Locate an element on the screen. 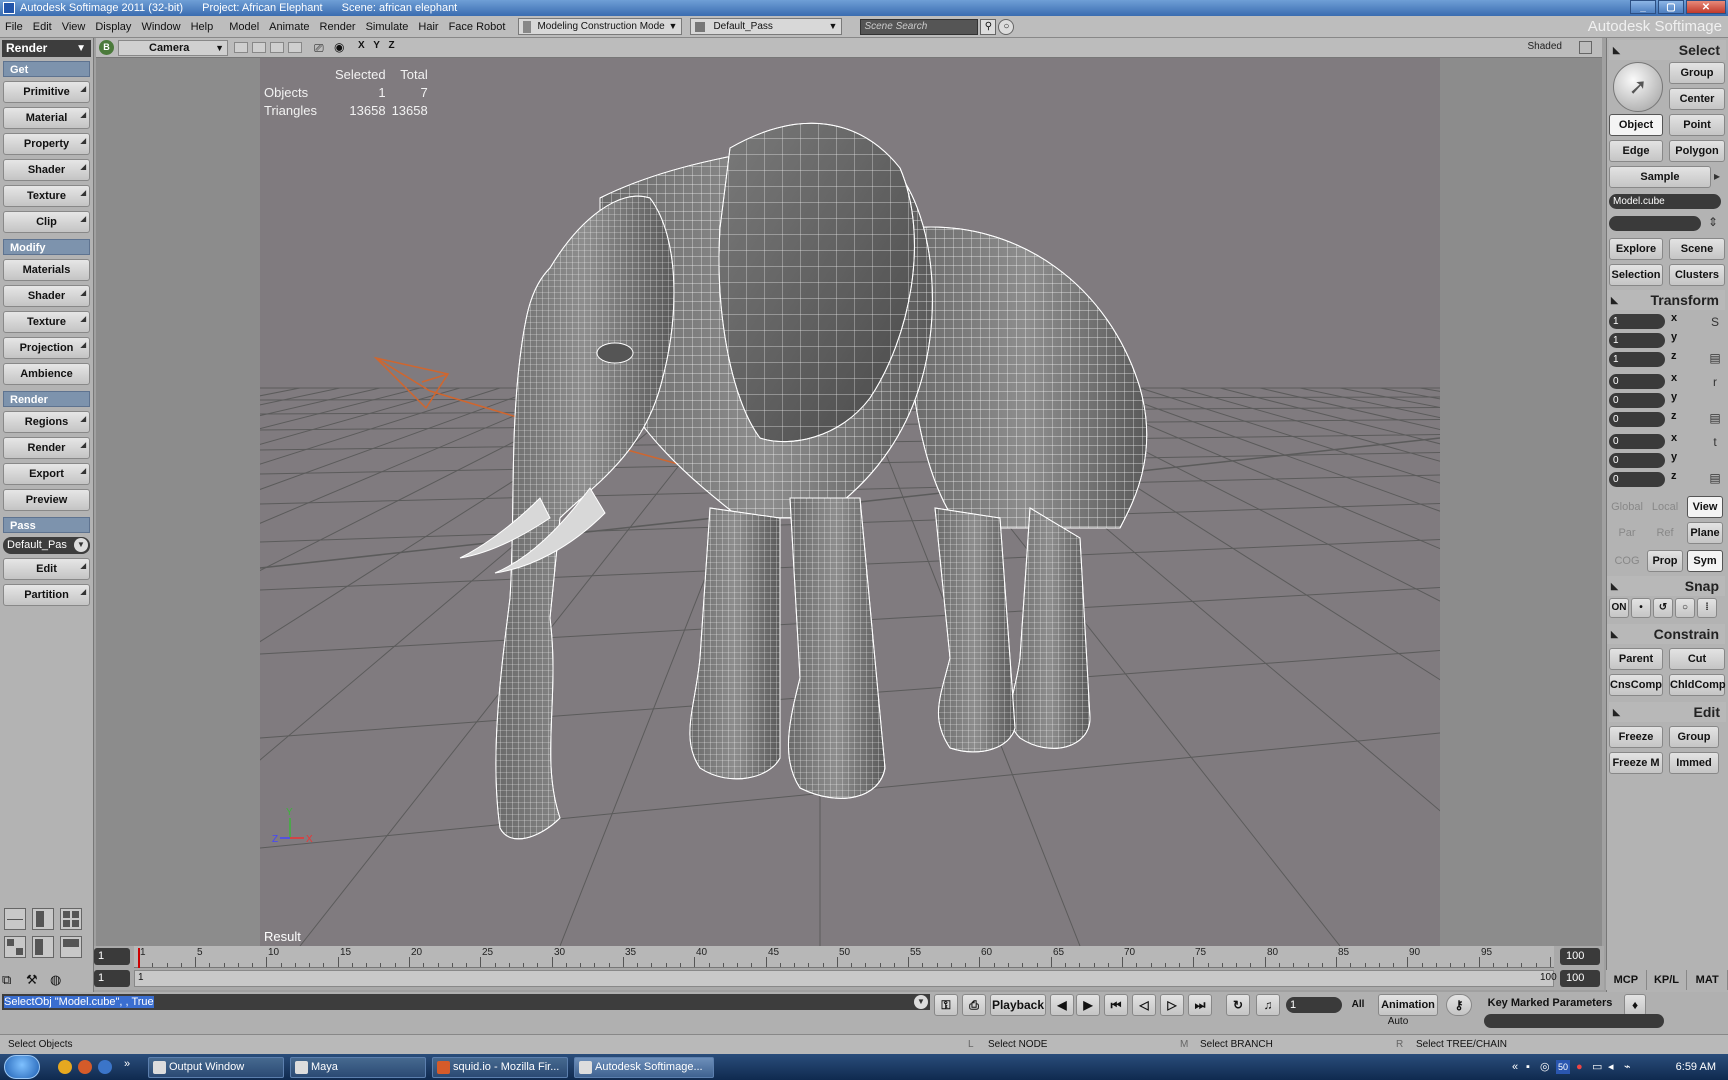 Image resolution: width=1728 pixels, height=1080 pixels. snap-grid-icon: ⁞ is located at coordinates (1707, 608).